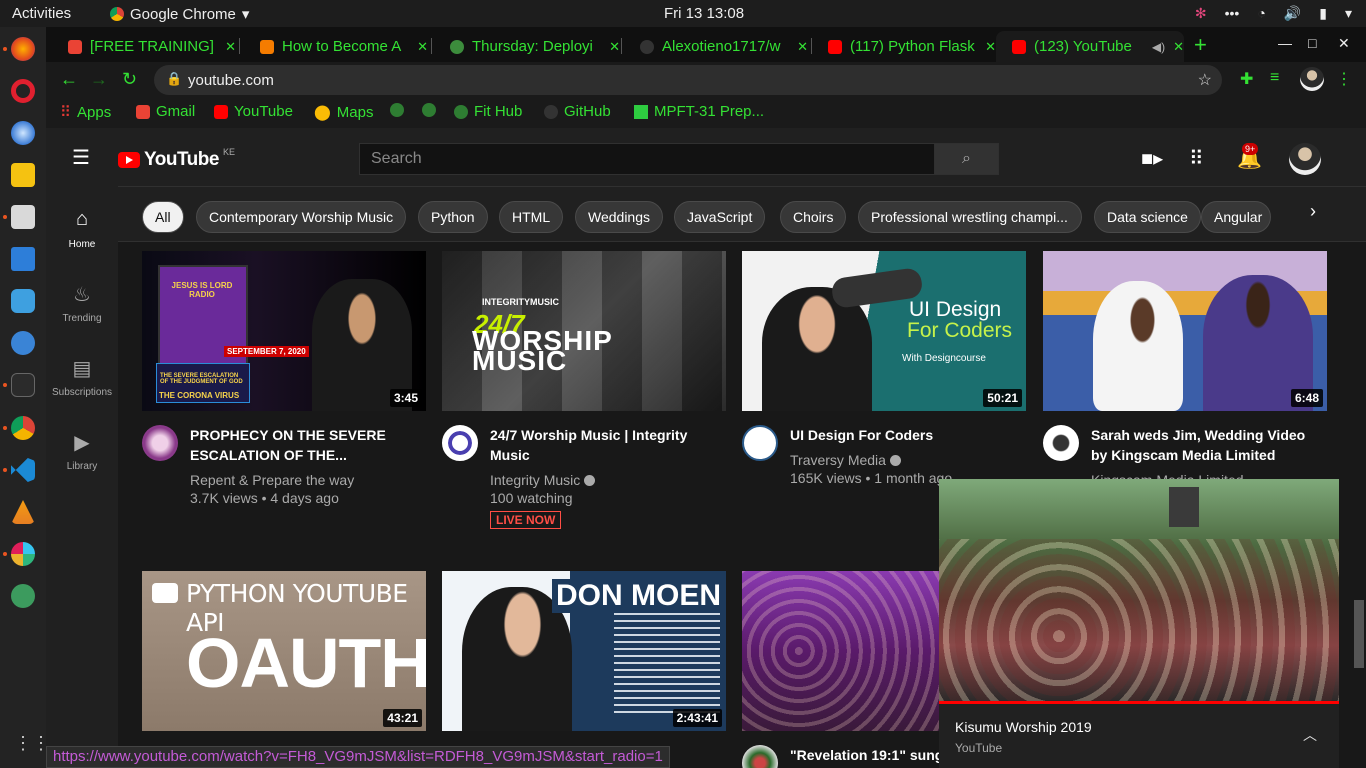 Image resolution: width=1366 pixels, height=768 pixels. What do you see at coordinates (82, 230) in the screenshot?
I see `guide-item-home: ⌂ Home` at bounding box center [82, 230].